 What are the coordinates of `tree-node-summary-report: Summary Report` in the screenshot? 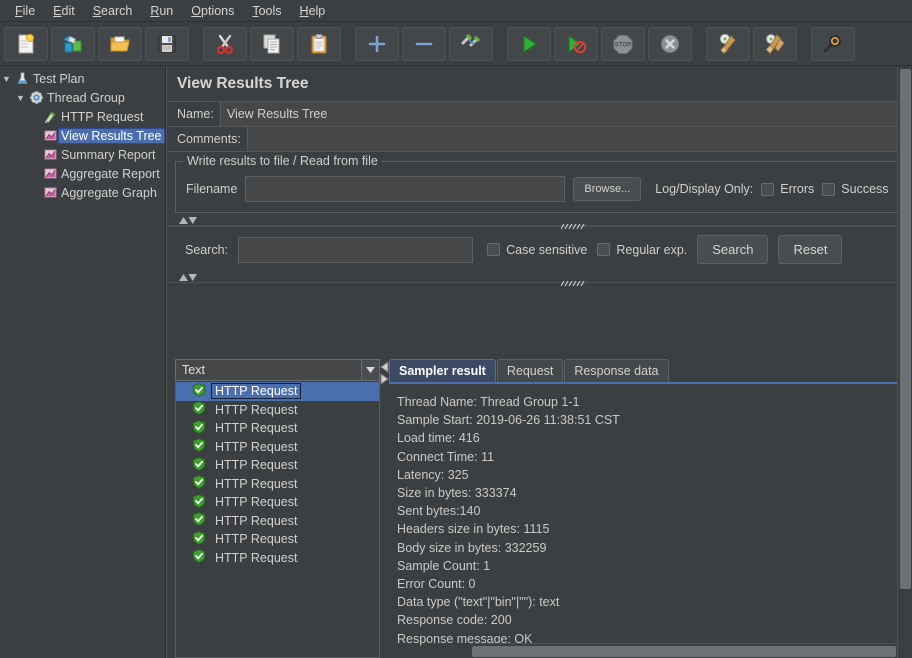 It's located at (82, 154).